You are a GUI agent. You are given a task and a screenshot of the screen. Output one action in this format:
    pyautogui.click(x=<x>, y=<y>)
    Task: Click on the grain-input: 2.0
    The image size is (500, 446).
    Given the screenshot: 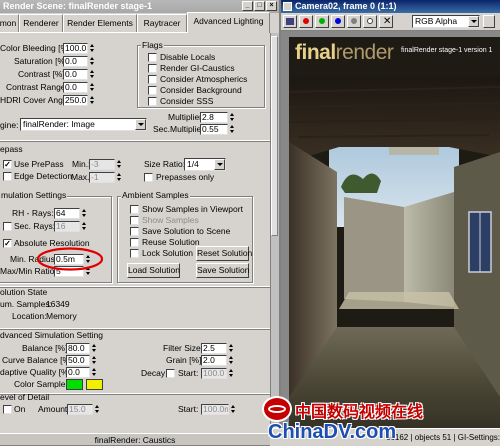 What is the action you would take?
    pyautogui.click(x=214, y=360)
    